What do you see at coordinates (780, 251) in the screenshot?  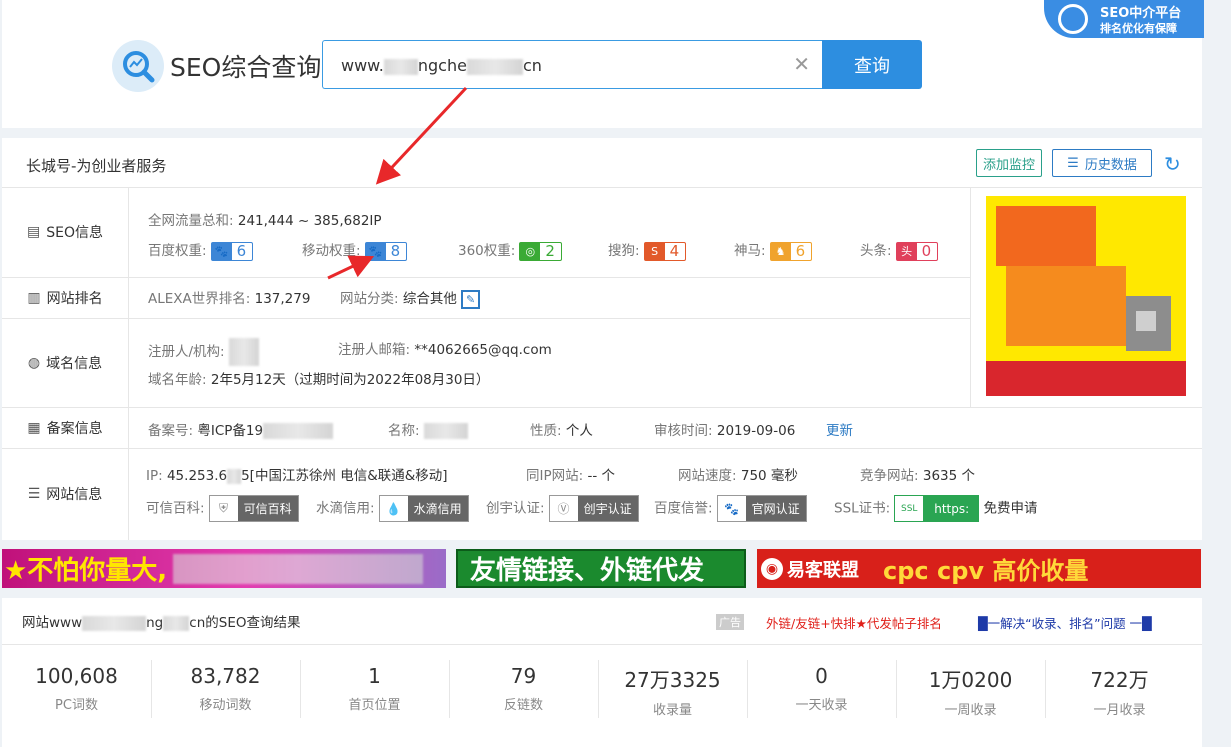 I see `shenma-icon: ♞` at bounding box center [780, 251].